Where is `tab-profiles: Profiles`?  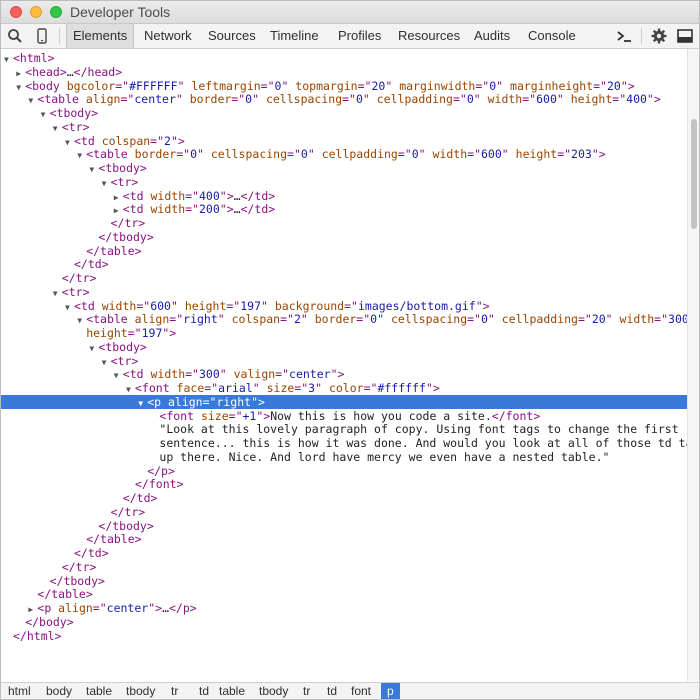
tab-profiles: Profiles is located at coordinates (359, 36).